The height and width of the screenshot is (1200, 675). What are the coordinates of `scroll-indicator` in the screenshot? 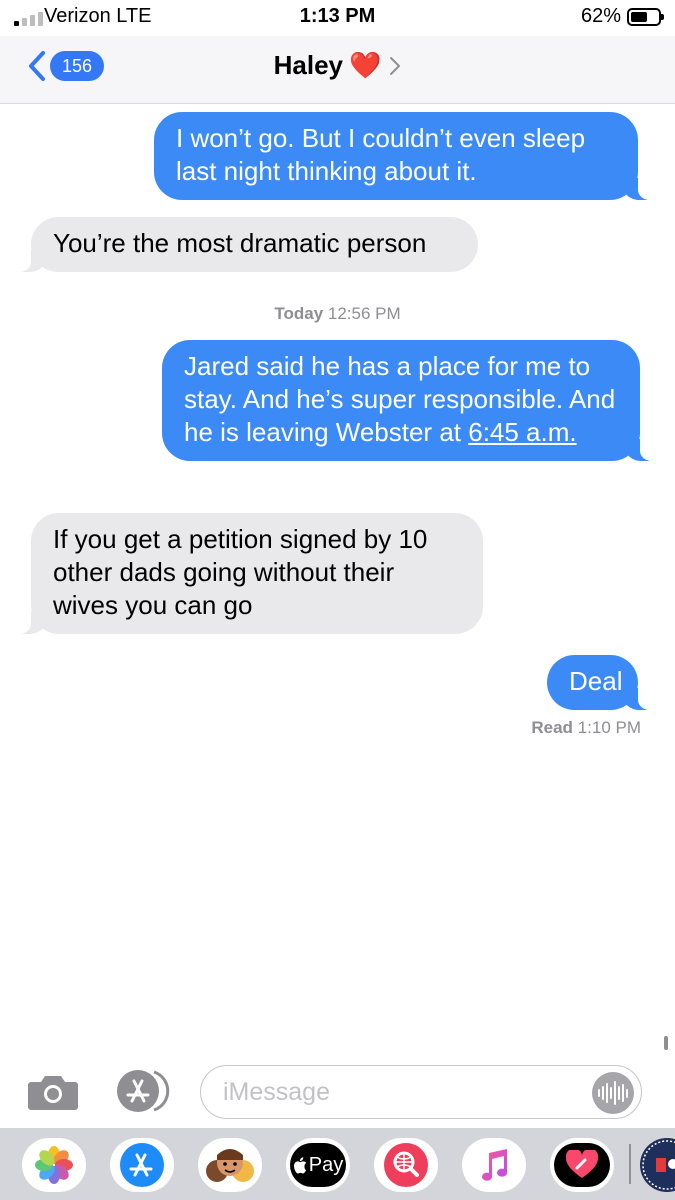 It's located at (666, 1043).